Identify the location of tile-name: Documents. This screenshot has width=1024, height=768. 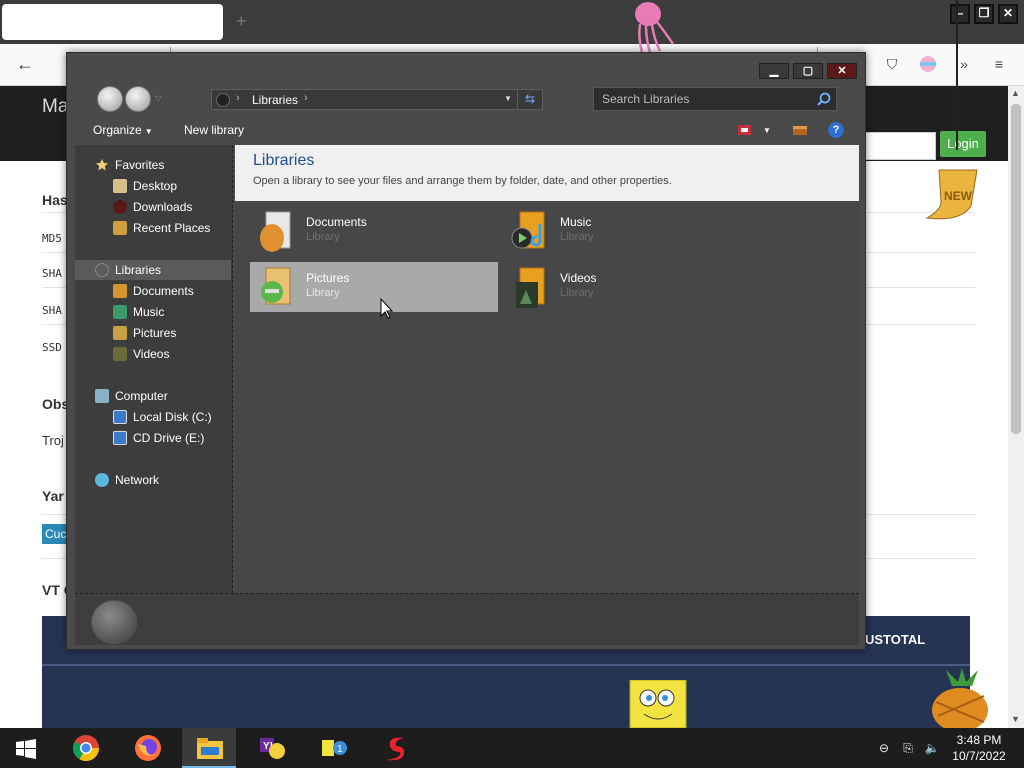
(336, 222).